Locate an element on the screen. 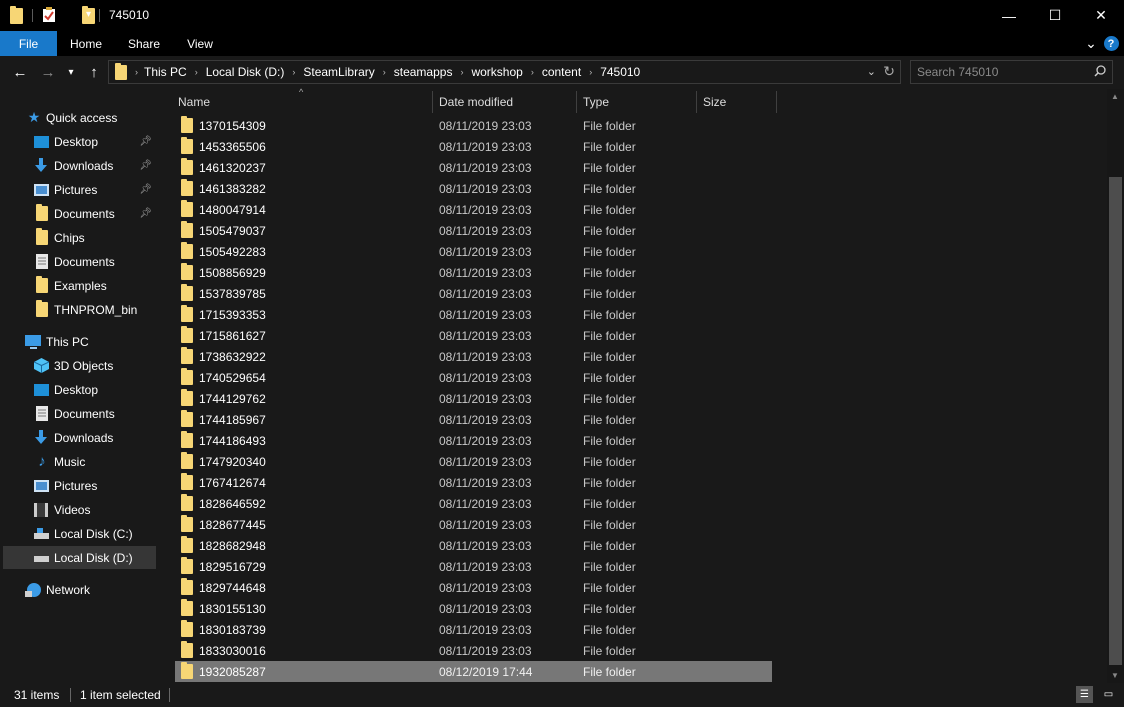 The width and height of the screenshot is (1124, 707). nav-pc-downloads: Downloads is located at coordinates (79, 437).